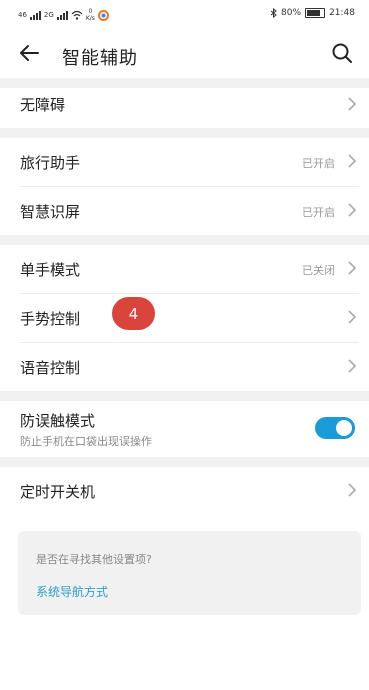 The height and width of the screenshot is (690, 369). Describe the element at coordinates (58, 421) in the screenshot. I see `row-label: 防误触模式` at that location.